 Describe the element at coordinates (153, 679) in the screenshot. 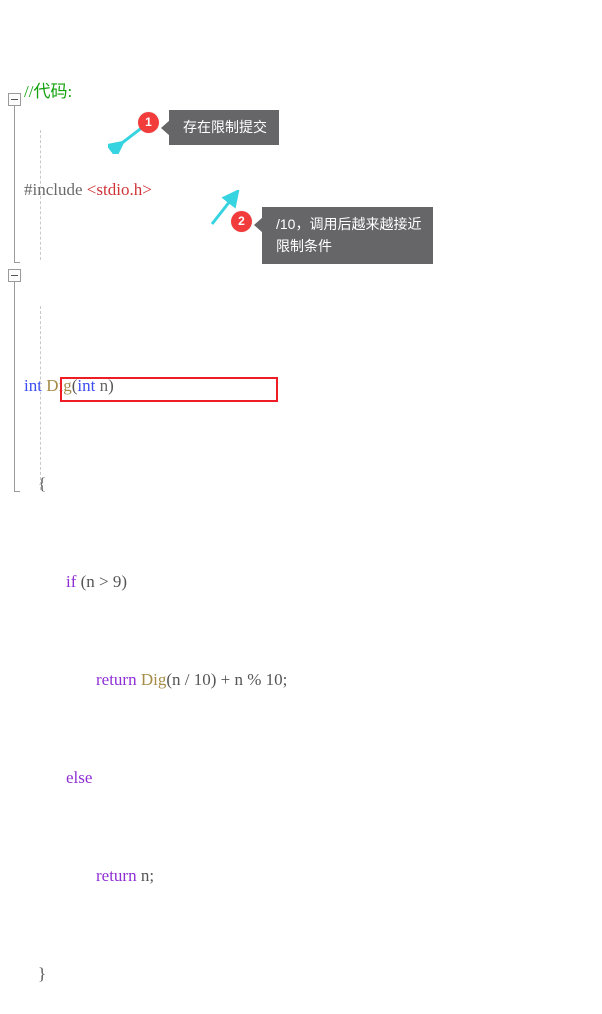

I see `call-dig: Dig` at that location.